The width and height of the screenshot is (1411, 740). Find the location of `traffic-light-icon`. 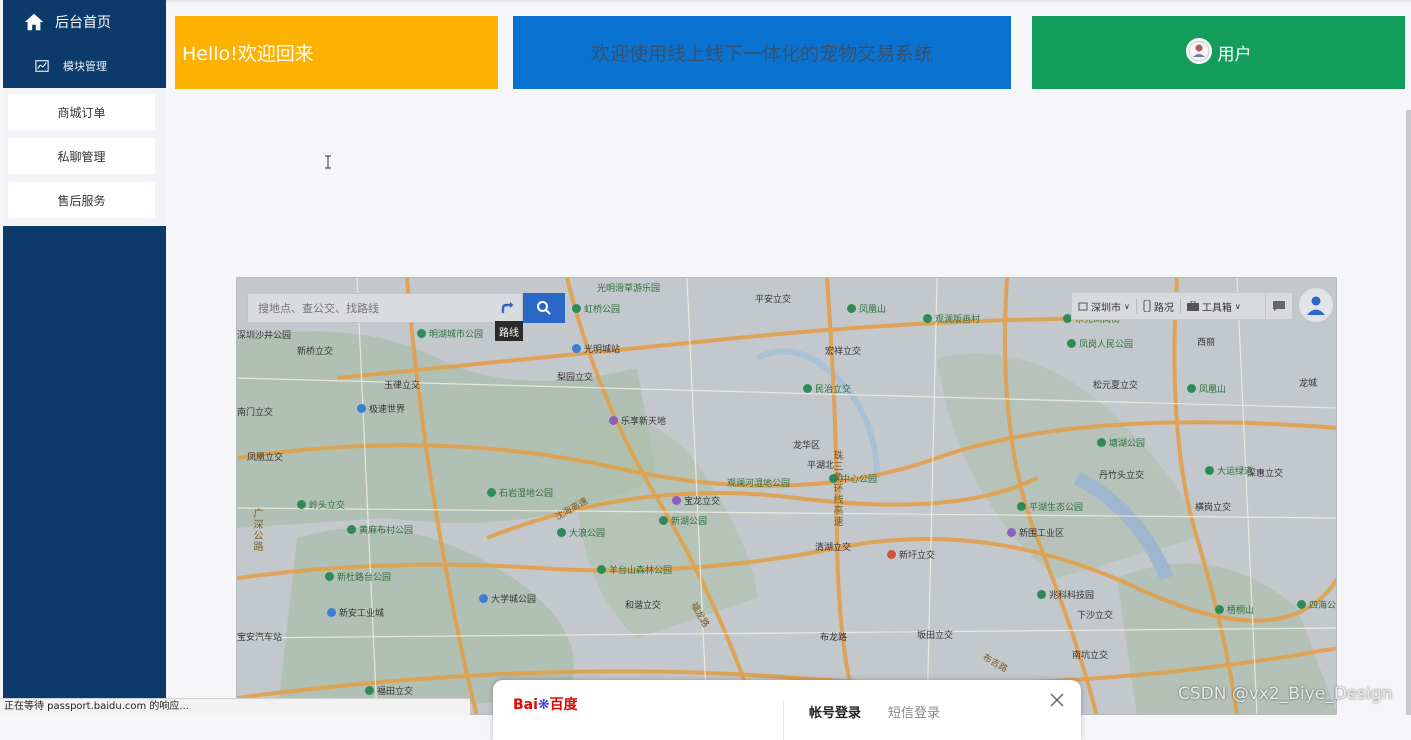

traffic-light-icon is located at coordinates (1147, 306).